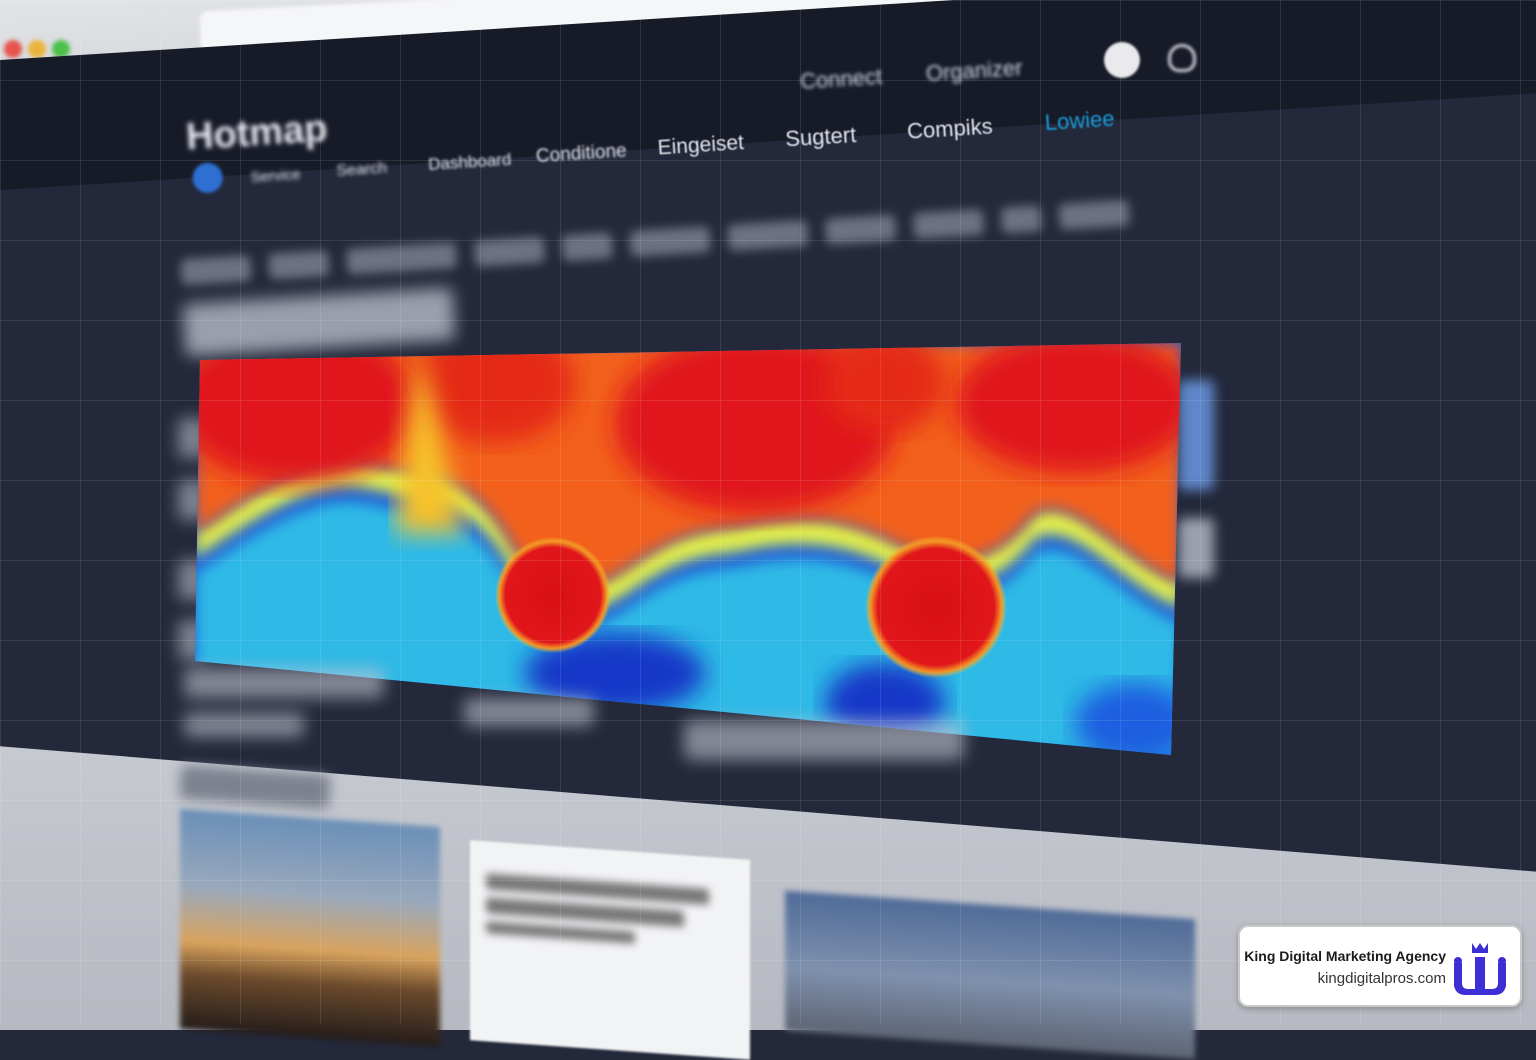 Image resolution: width=1536 pixels, height=1060 pixels. I want to click on nav-item-lowiee: Lowiee, so click(1079, 121).